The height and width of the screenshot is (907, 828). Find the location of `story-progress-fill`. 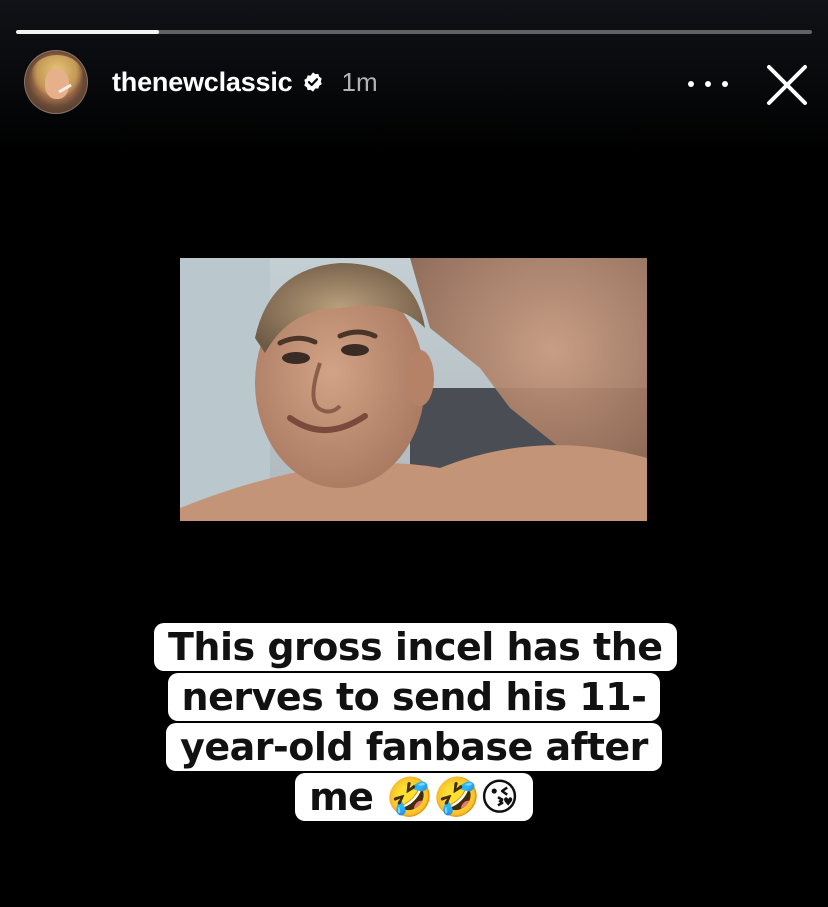

story-progress-fill is located at coordinates (88, 32).